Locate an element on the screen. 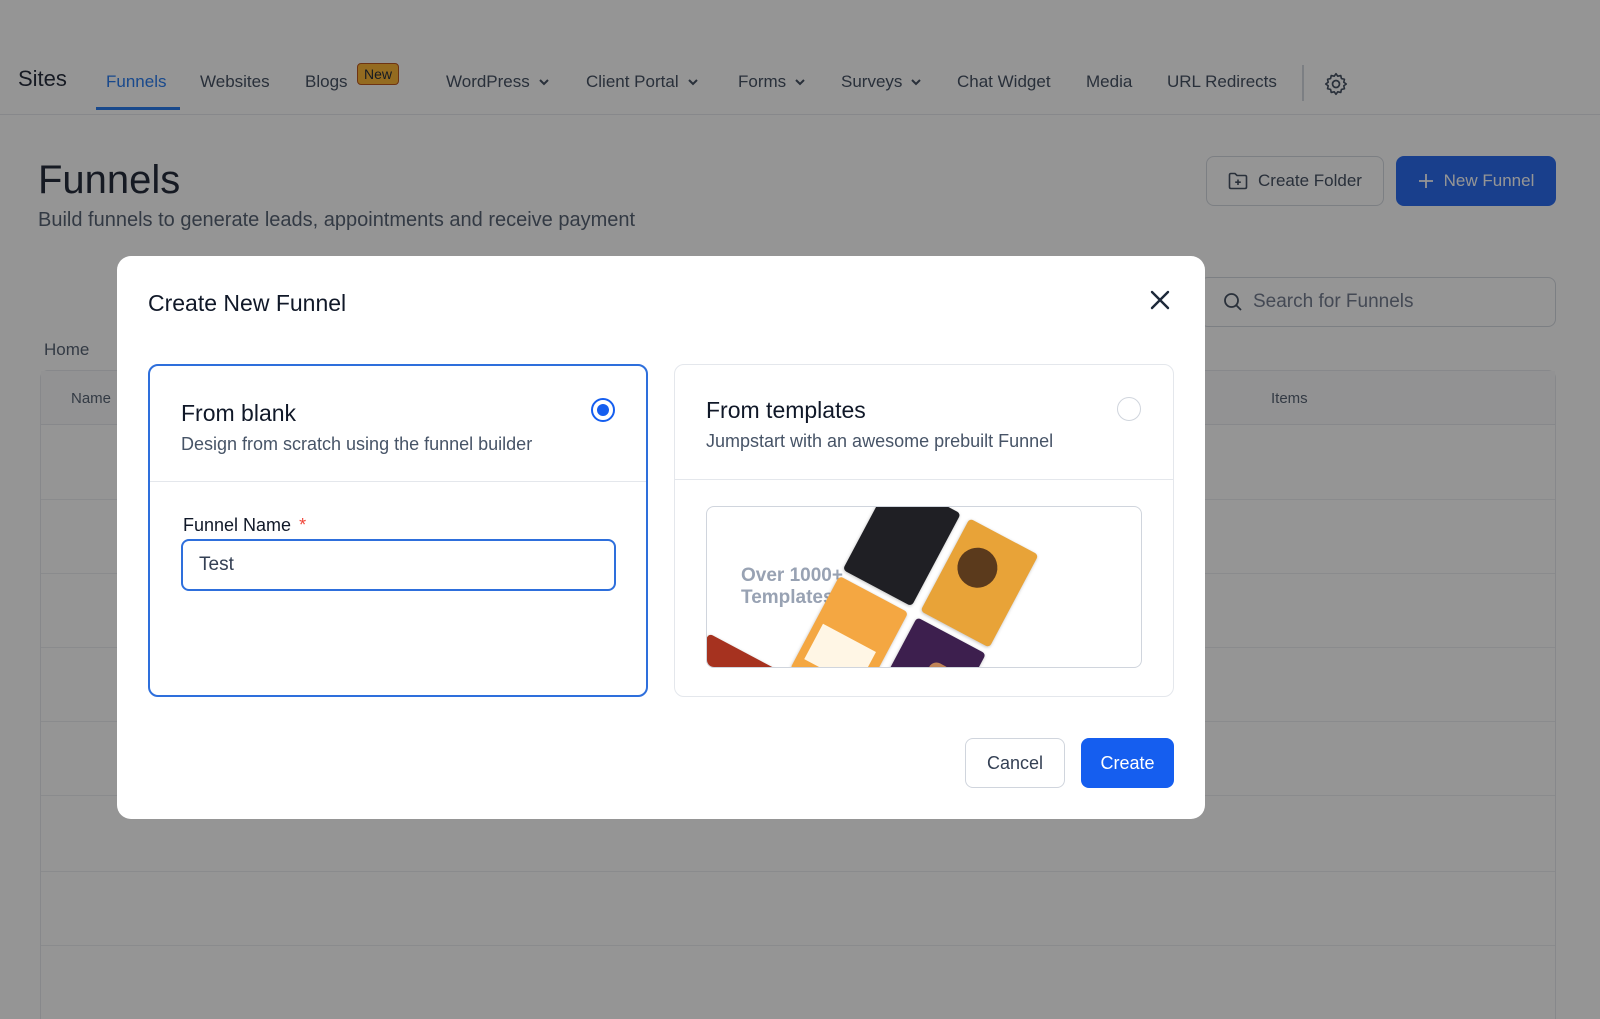 This screenshot has width=1600, height=1019. from-templates-radio is located at coordinates (1129, 409).